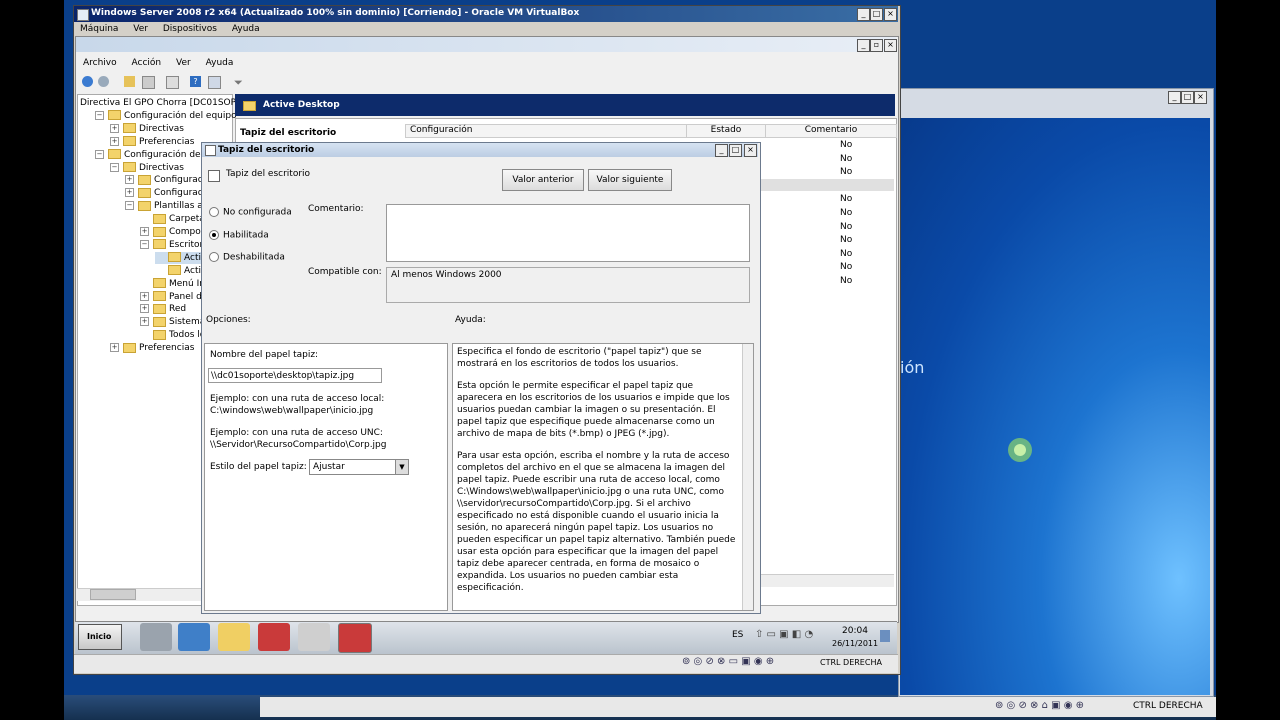 The image size is (1280, 720). Describe the element at coordinates (721, 150) in the screenshot. I see `dialog-minimize-button: _` at that location.